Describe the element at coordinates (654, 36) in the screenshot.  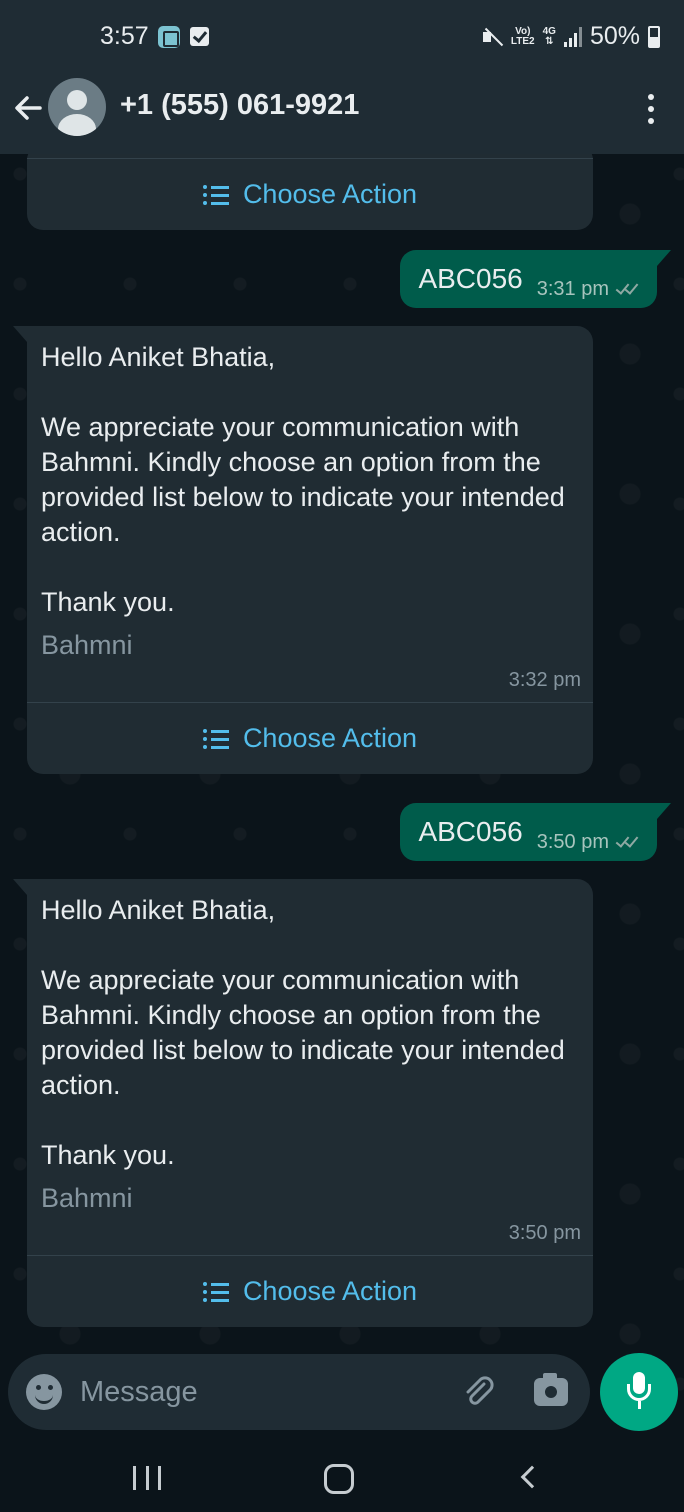
I see `battery-icon` at that location.